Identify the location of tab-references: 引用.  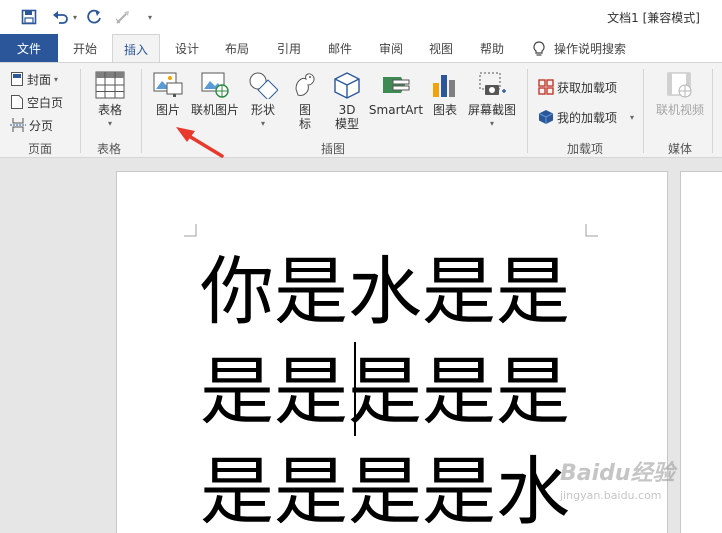
(289, 48).